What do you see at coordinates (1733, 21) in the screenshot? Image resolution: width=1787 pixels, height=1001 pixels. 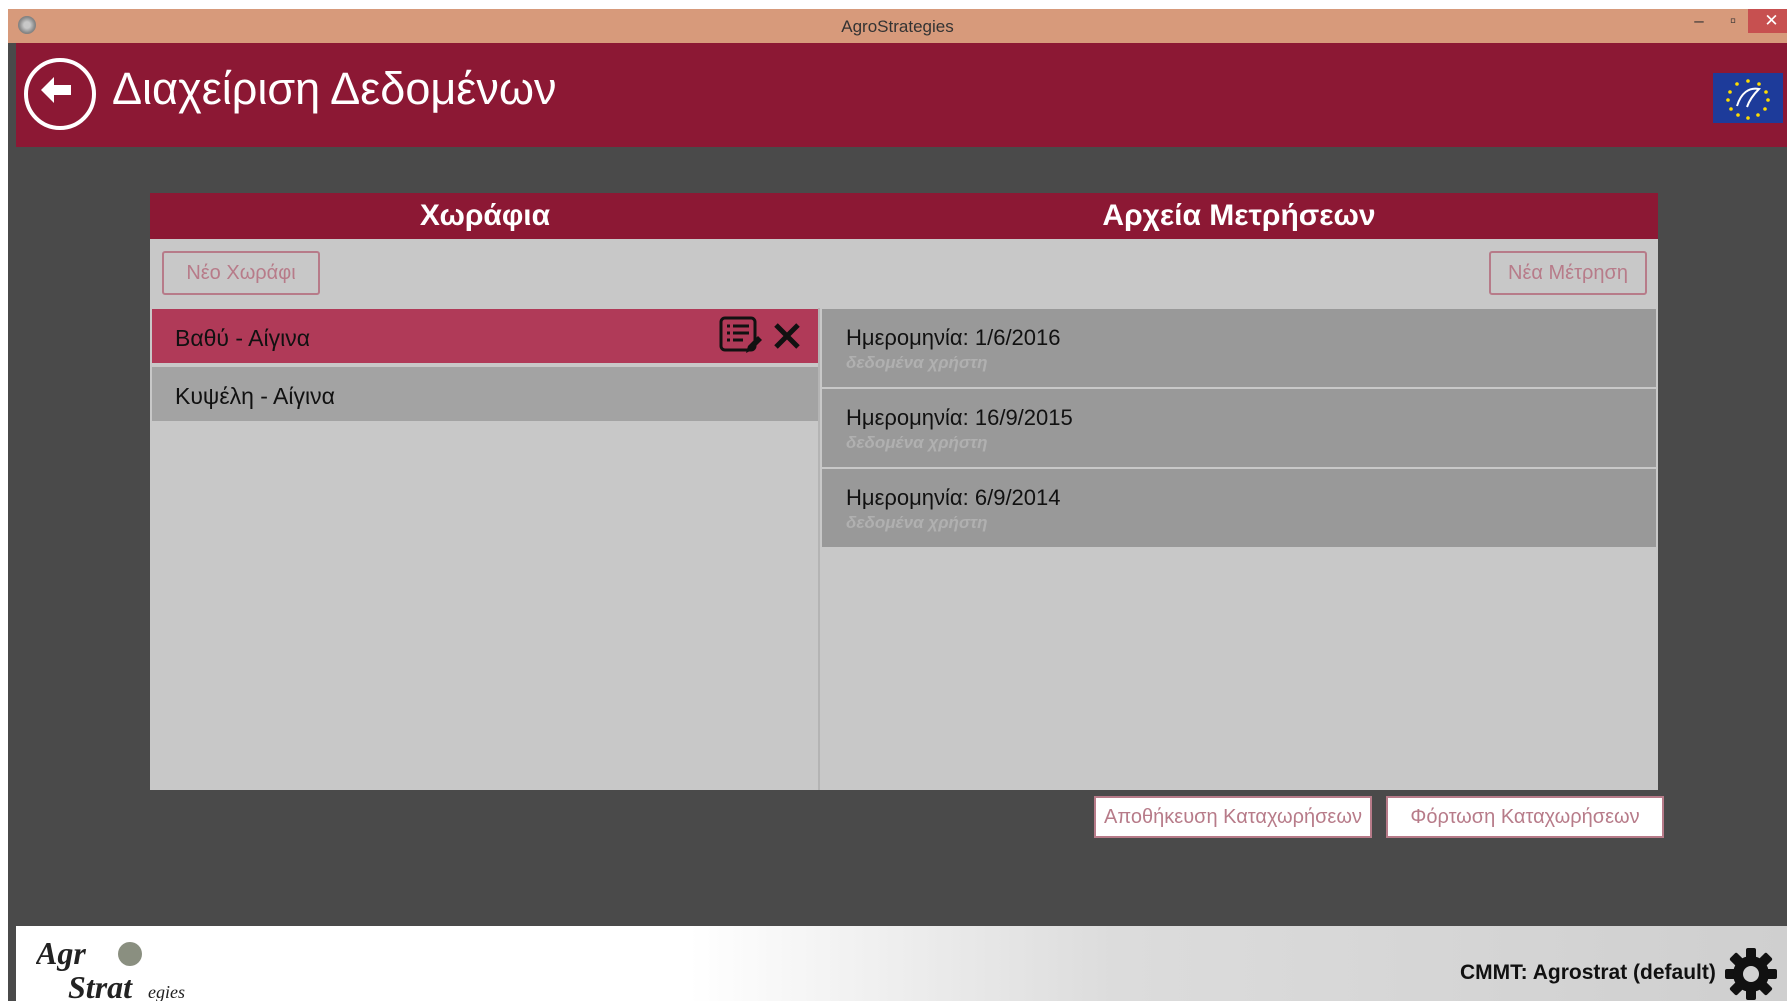 I see `maximize-button: ▫` at bounding box center [1733, 21].